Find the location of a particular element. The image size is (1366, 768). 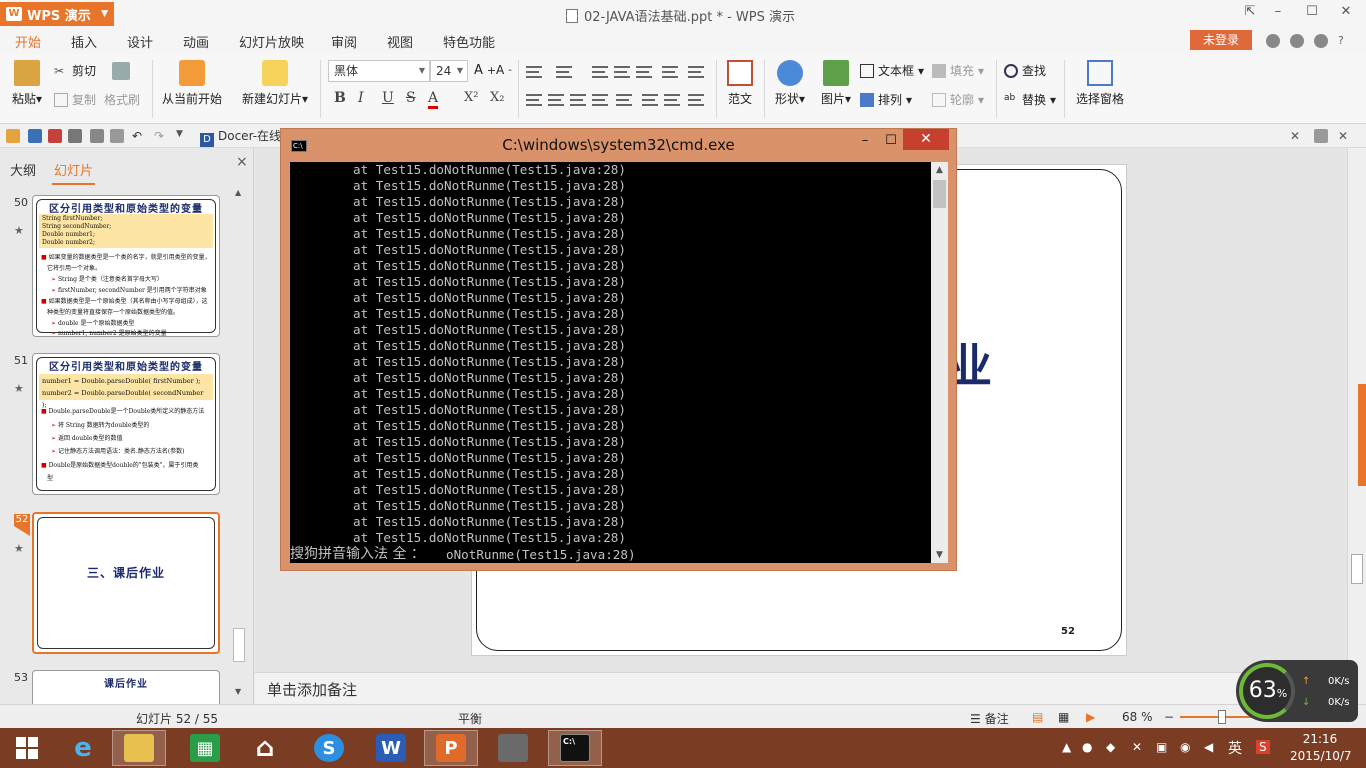

taskbar-wps-writer: W is located at coordinates (391, 748).